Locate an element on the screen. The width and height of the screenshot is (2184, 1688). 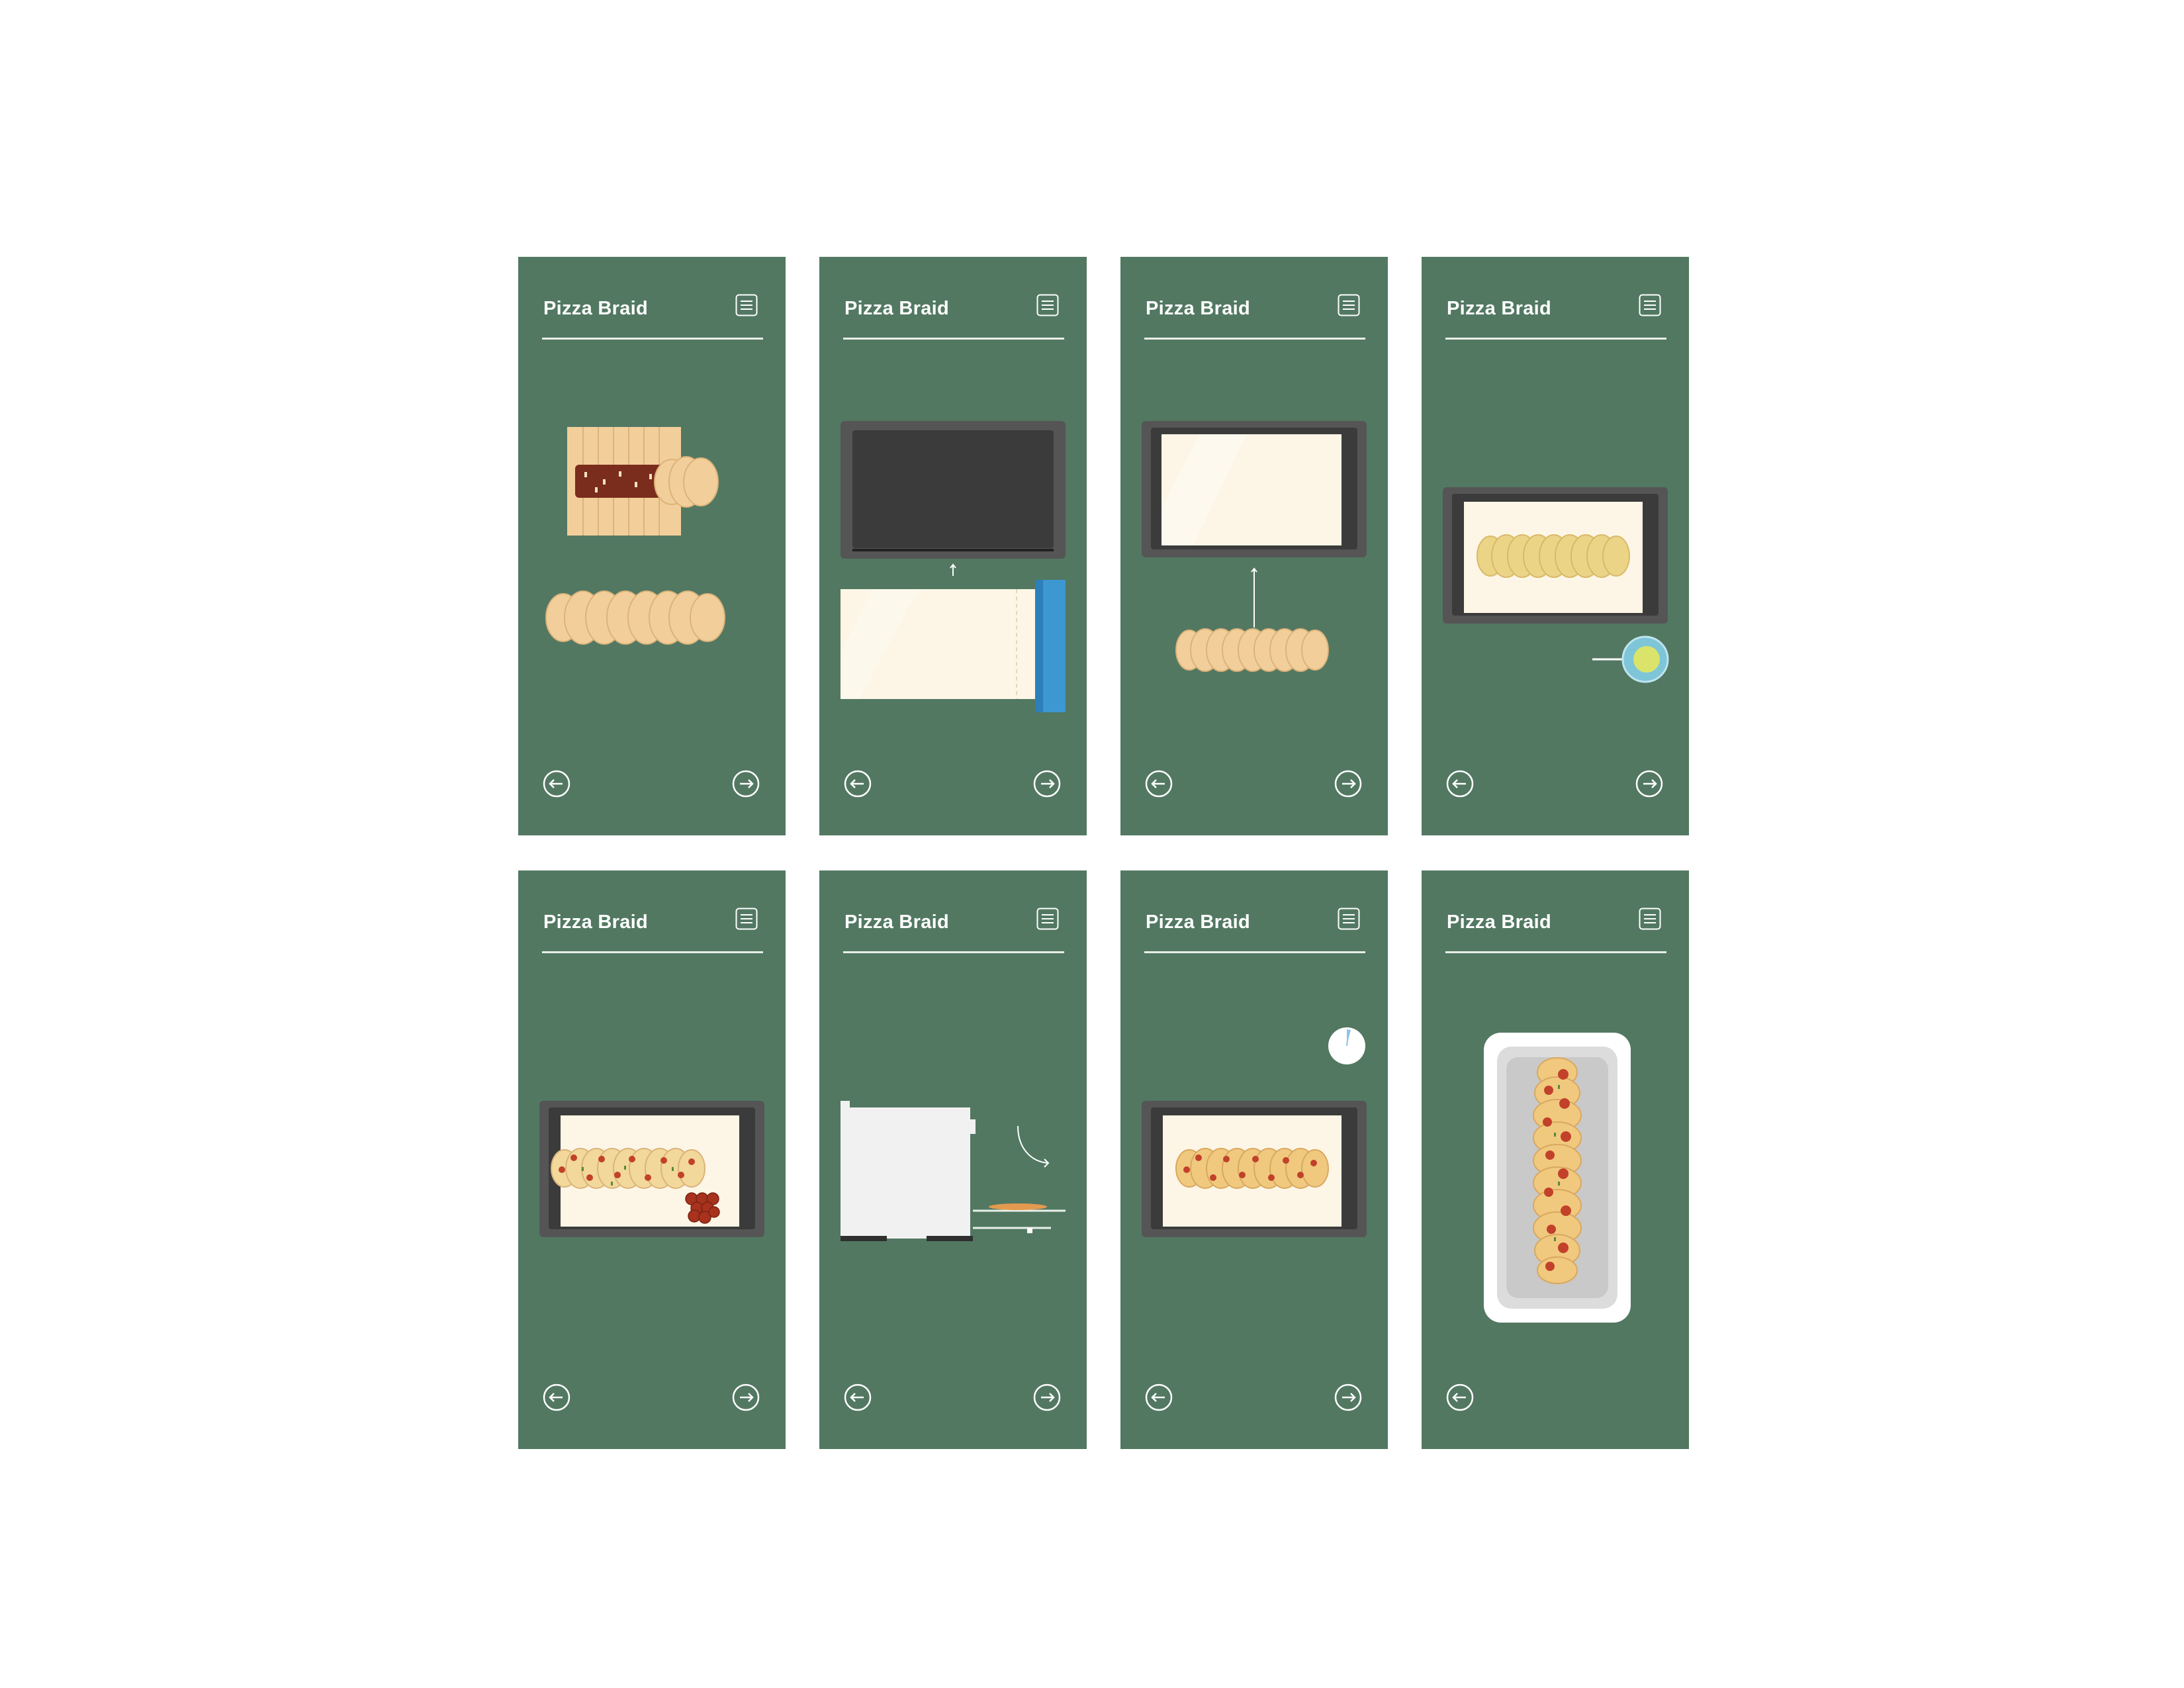
step-screen-6: Pizza Braid is located at coordinates (953, 1159).